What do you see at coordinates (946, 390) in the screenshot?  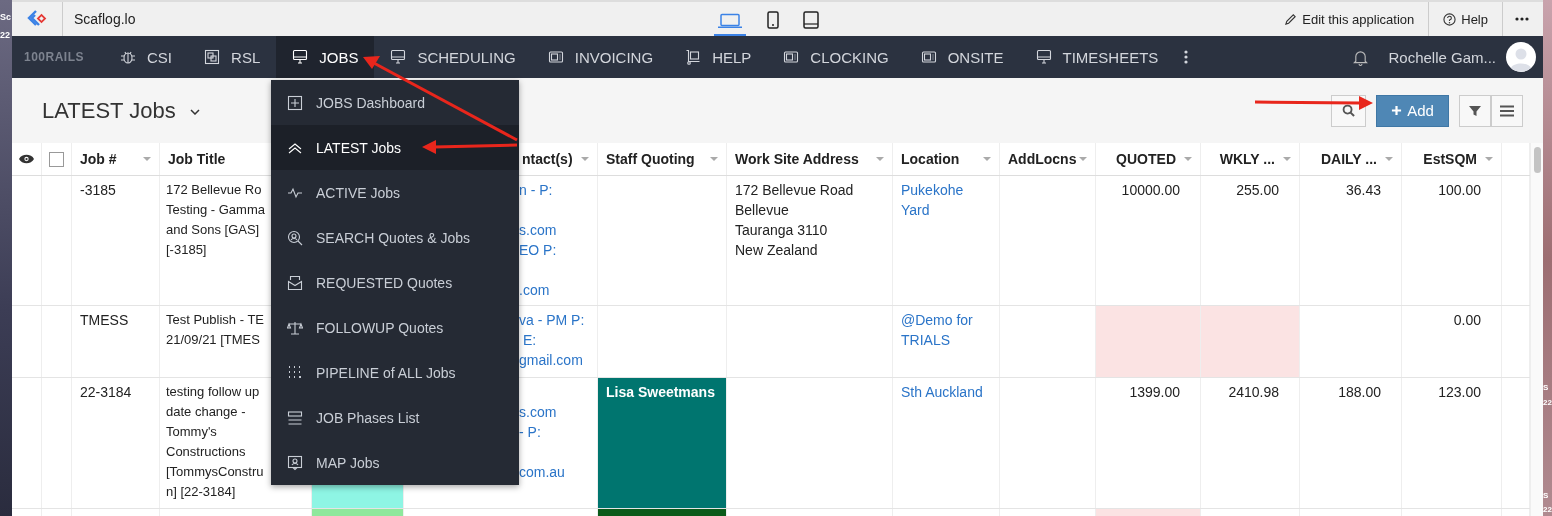 I see `location-link: Sth Auckland` at bounding box center [946, 390].